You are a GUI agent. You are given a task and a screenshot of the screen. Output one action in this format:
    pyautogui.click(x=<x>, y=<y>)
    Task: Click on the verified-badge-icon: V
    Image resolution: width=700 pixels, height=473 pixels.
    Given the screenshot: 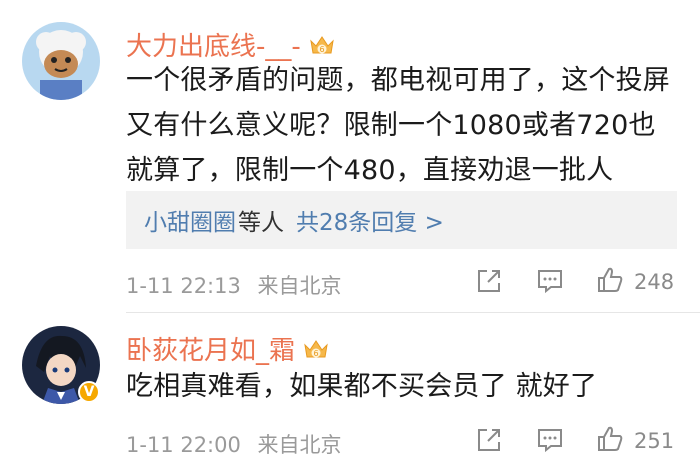 What is the action you would take?
    pyautogui.click(x=89, y=392)
    